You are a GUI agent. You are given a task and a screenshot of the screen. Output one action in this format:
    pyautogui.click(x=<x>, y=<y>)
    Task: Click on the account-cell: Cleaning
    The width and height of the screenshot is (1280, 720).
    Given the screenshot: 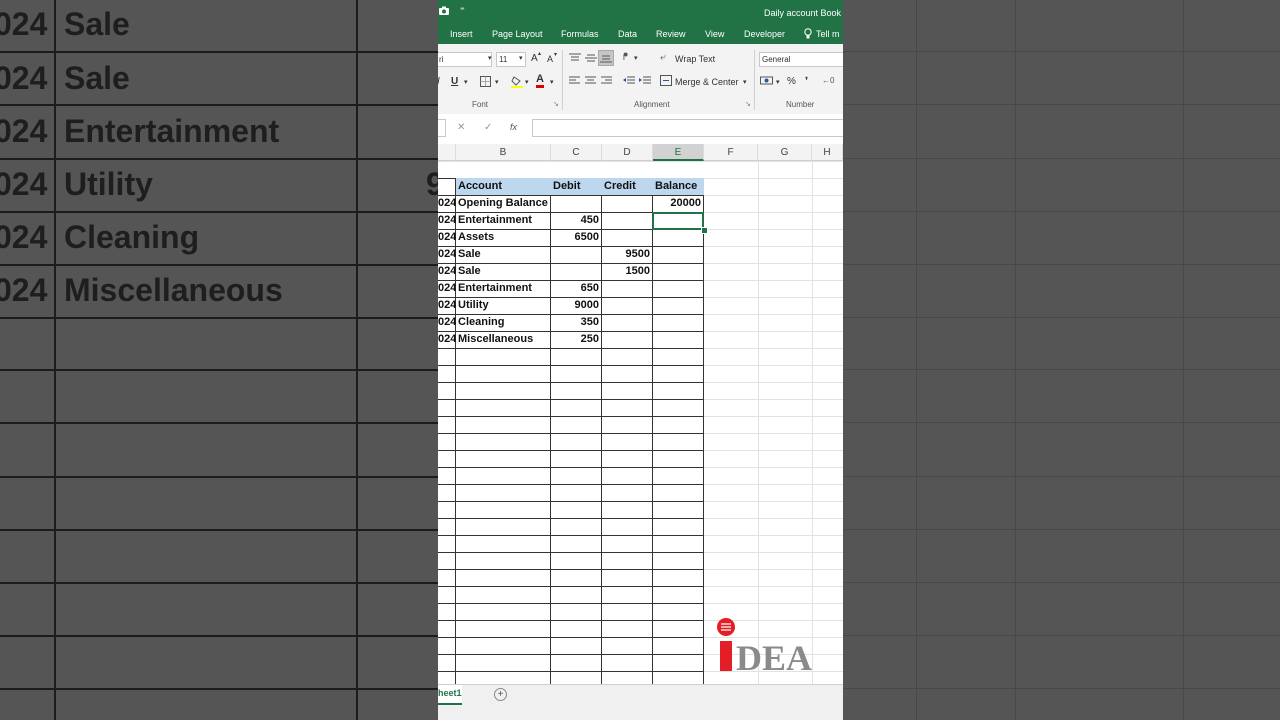 What is the action you would take?
    pyautogui.click(x=503, y=322)
    